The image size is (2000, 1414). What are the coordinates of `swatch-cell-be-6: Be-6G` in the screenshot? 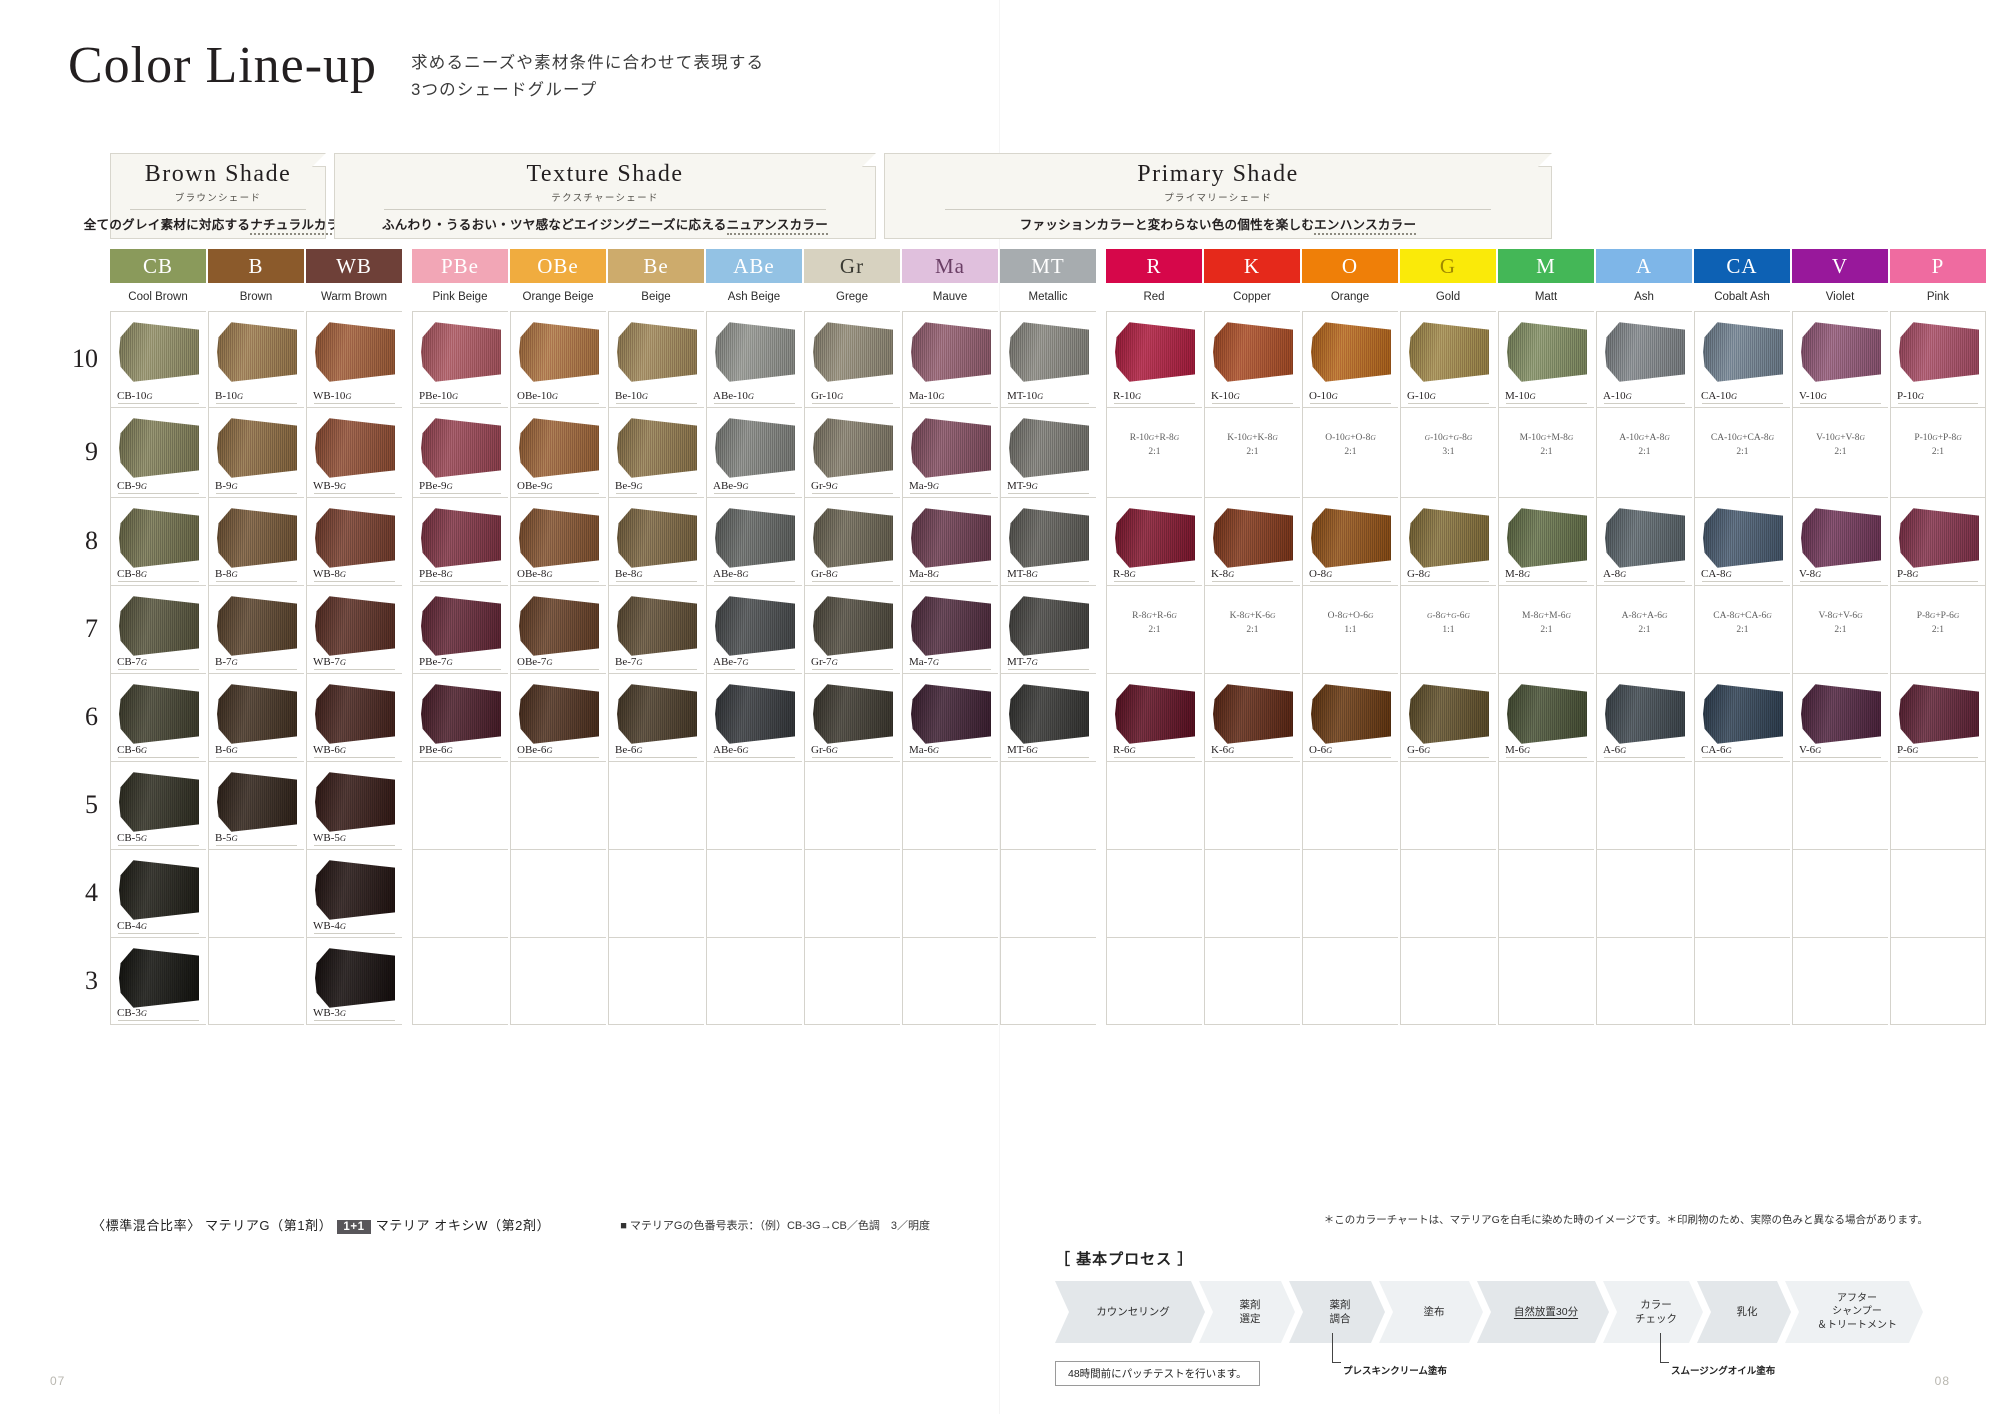 It's located at (656, 717).